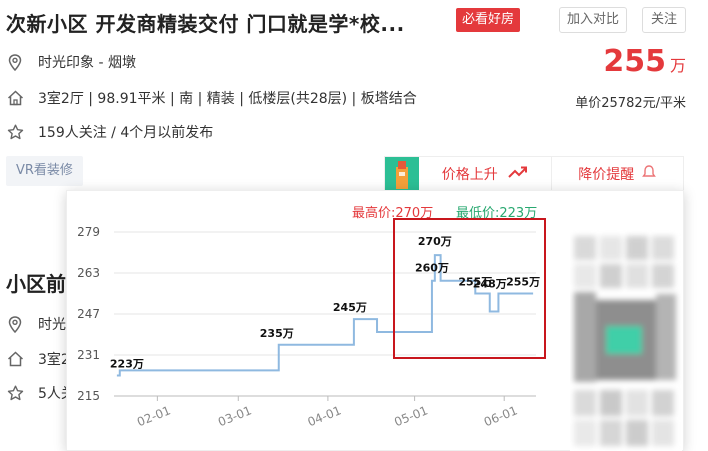 This screenshot has width=708, height=451. Describe the element at coordinates (38, 359) in the screenshot. I see `second-specs-row: 3室2` at that location.